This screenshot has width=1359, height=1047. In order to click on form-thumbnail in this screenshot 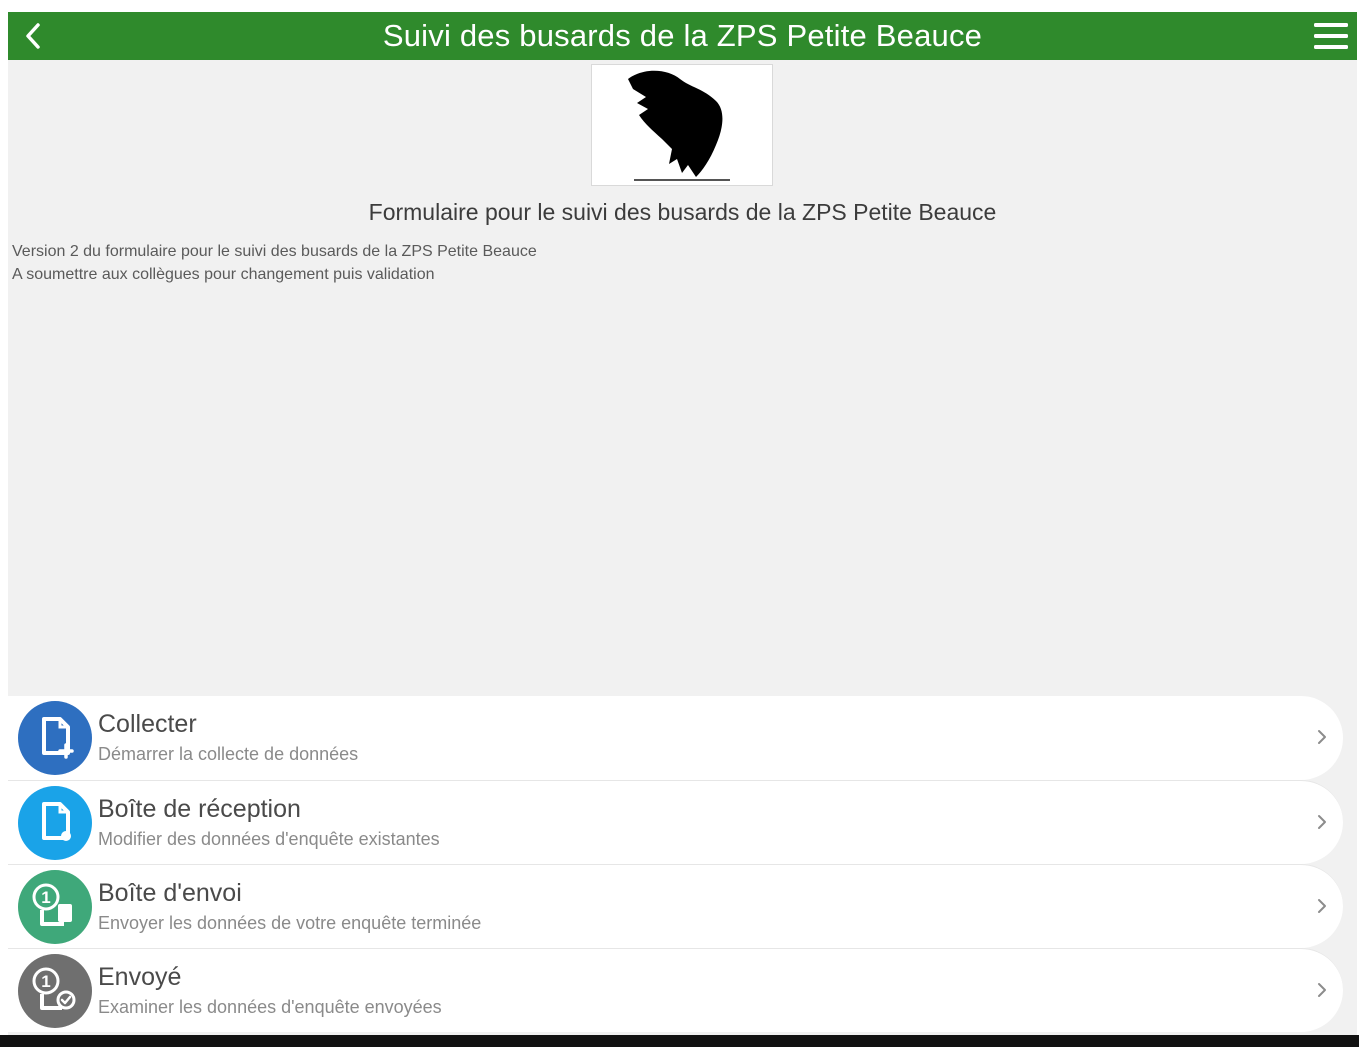, I will do `click(682, 125)`.